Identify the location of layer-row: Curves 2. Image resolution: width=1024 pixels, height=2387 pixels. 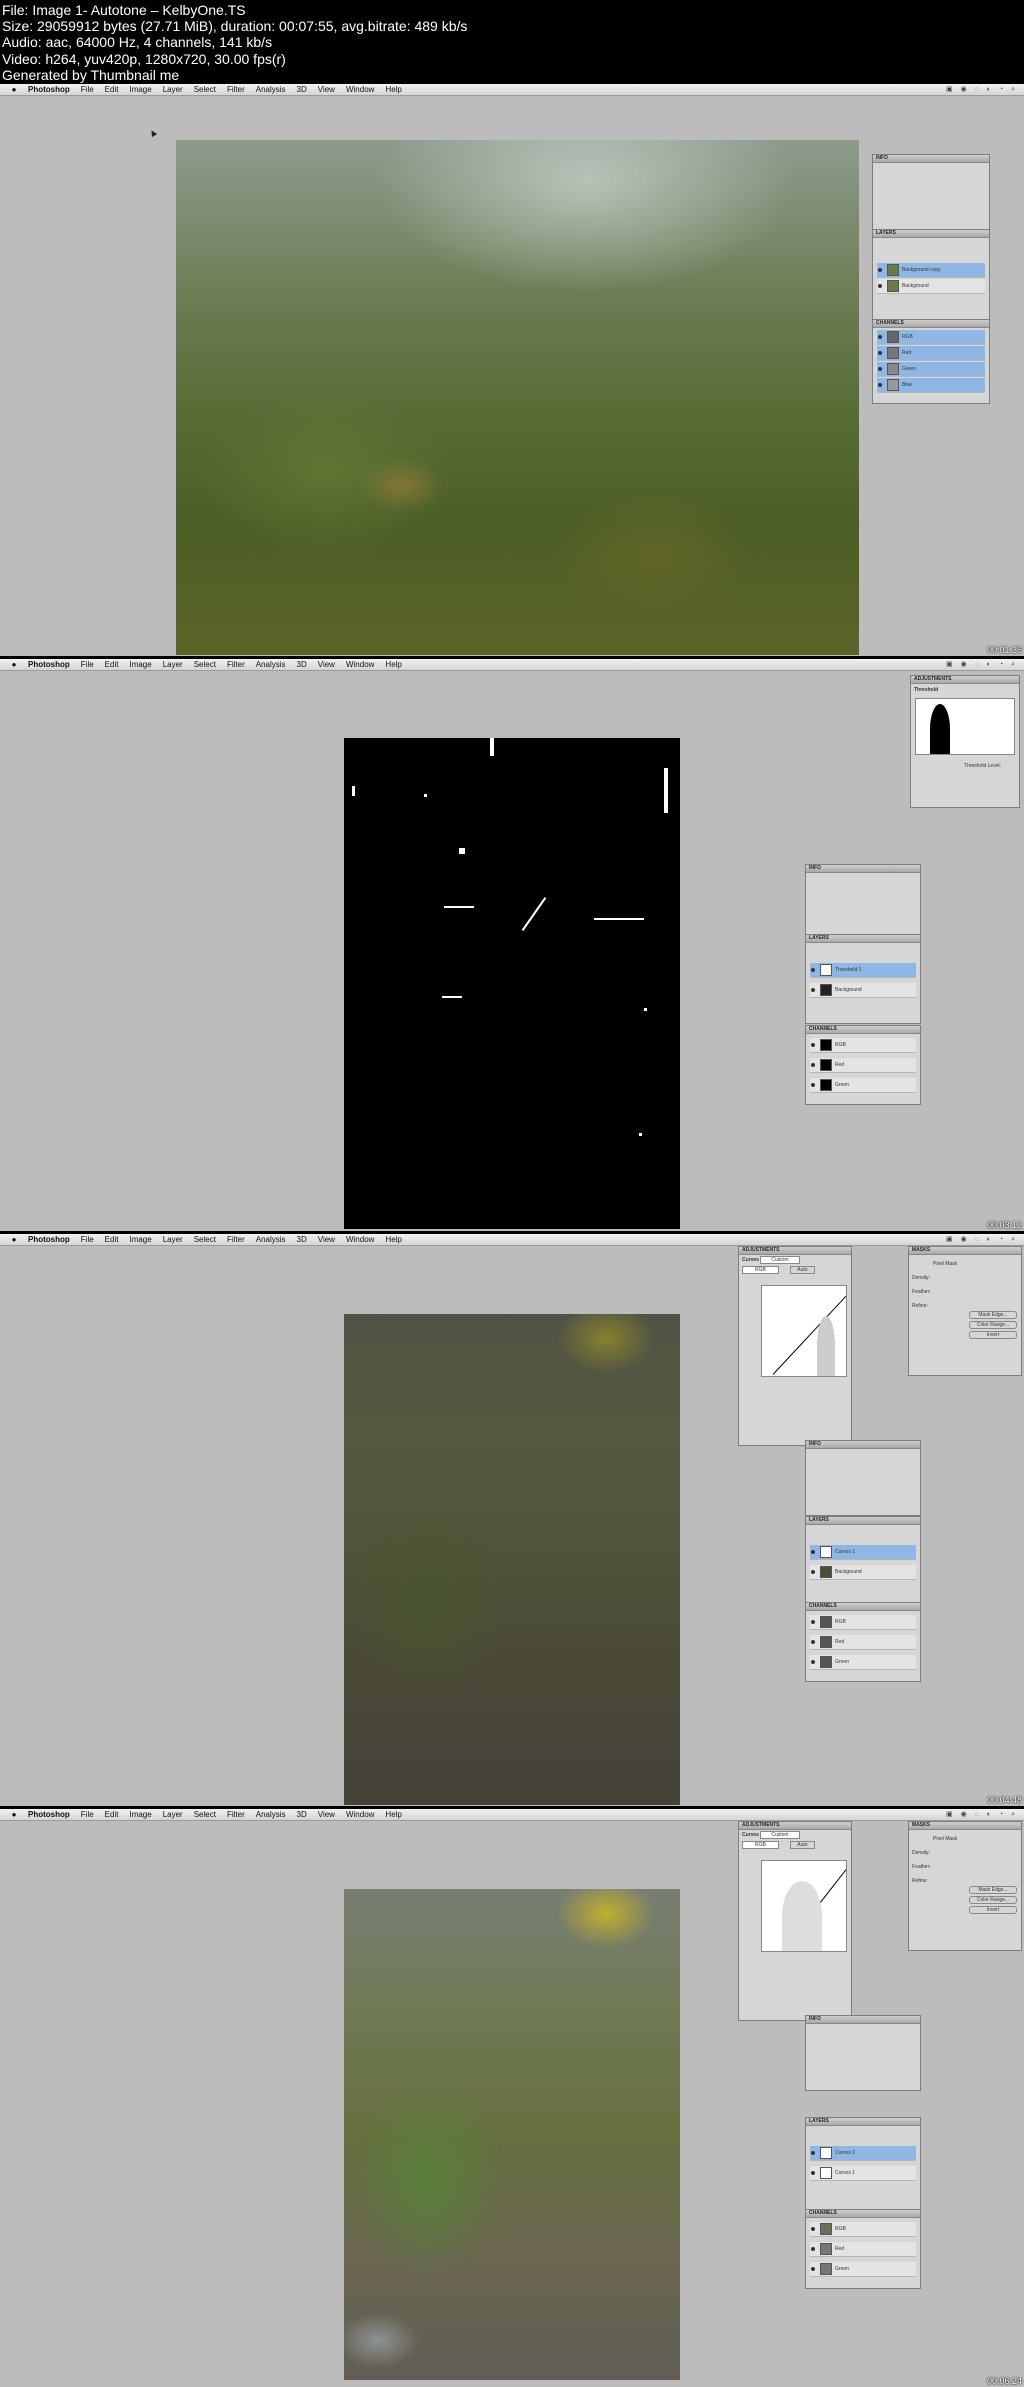
(863, 2153).